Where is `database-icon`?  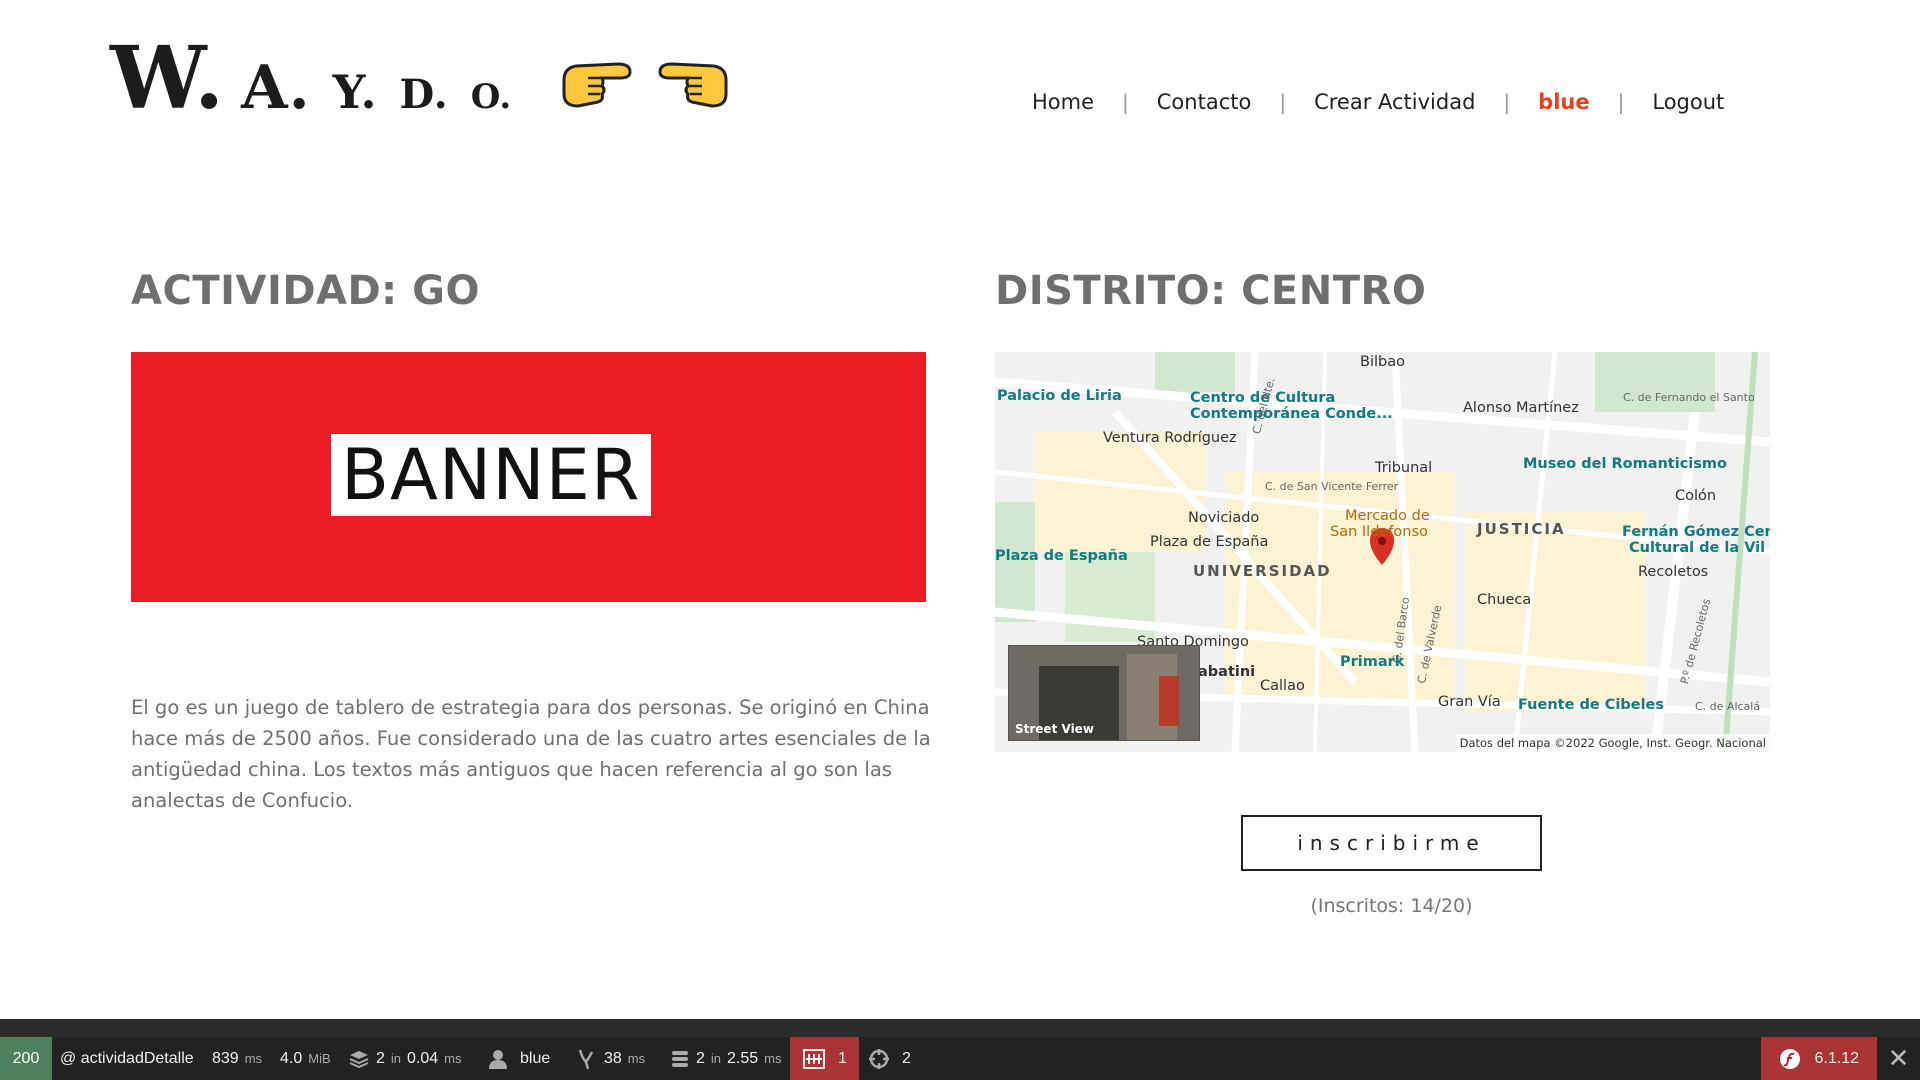 database-icon is located at coordinates (680, 1058).